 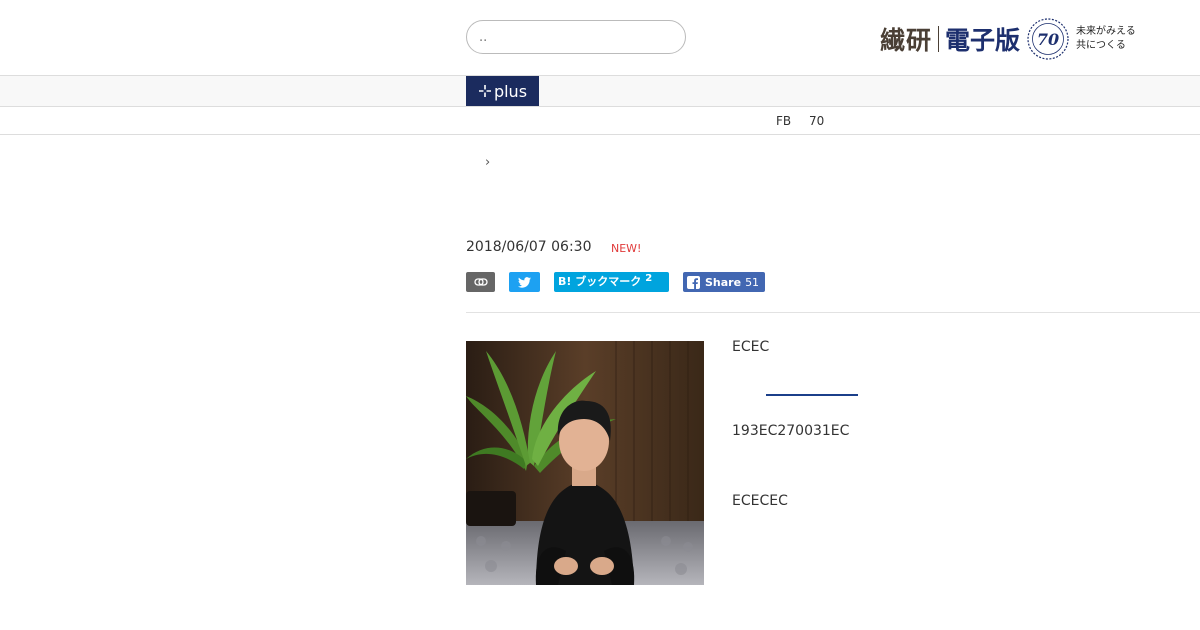 What do you see at coordinates (816, 121) in the screenshot?
I see `subnav-item-70: 70` at bounding box center [816, 121].